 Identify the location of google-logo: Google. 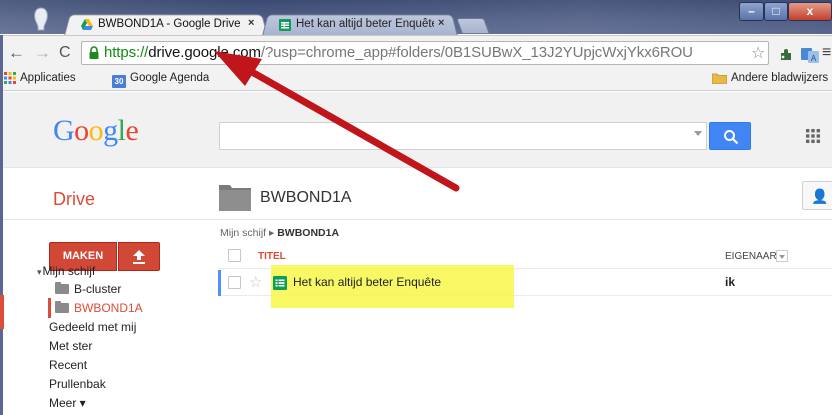
(96, 131).